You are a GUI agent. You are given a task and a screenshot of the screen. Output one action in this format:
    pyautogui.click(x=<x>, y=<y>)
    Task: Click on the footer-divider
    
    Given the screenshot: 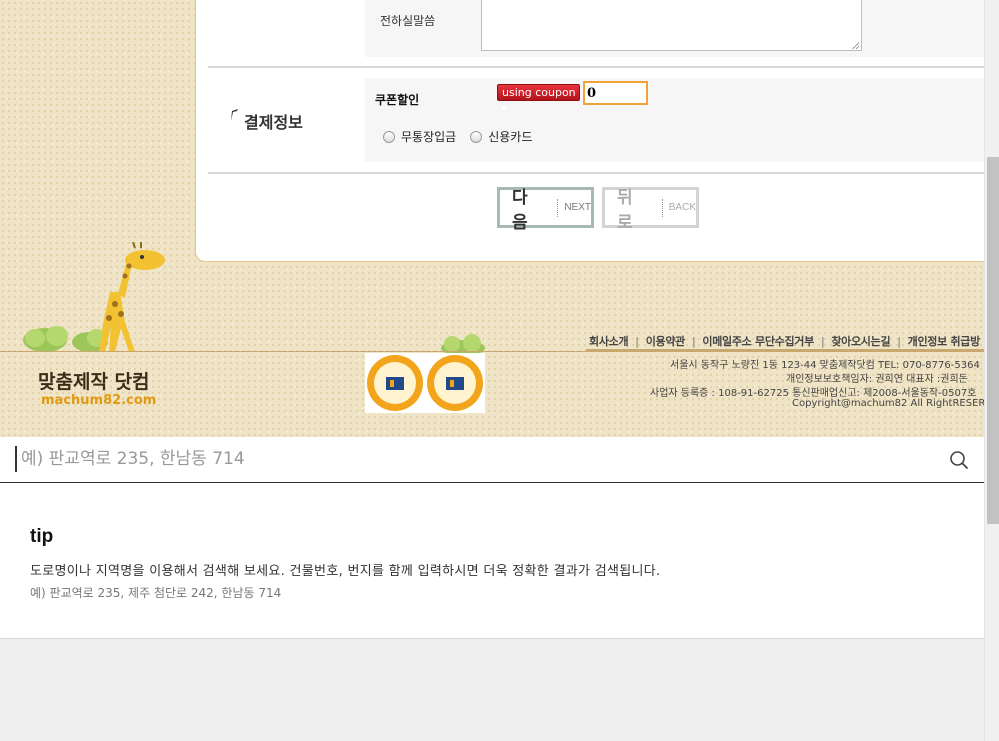 What is the action you would take?
    pyautogui.click(x=492, y=351)
    